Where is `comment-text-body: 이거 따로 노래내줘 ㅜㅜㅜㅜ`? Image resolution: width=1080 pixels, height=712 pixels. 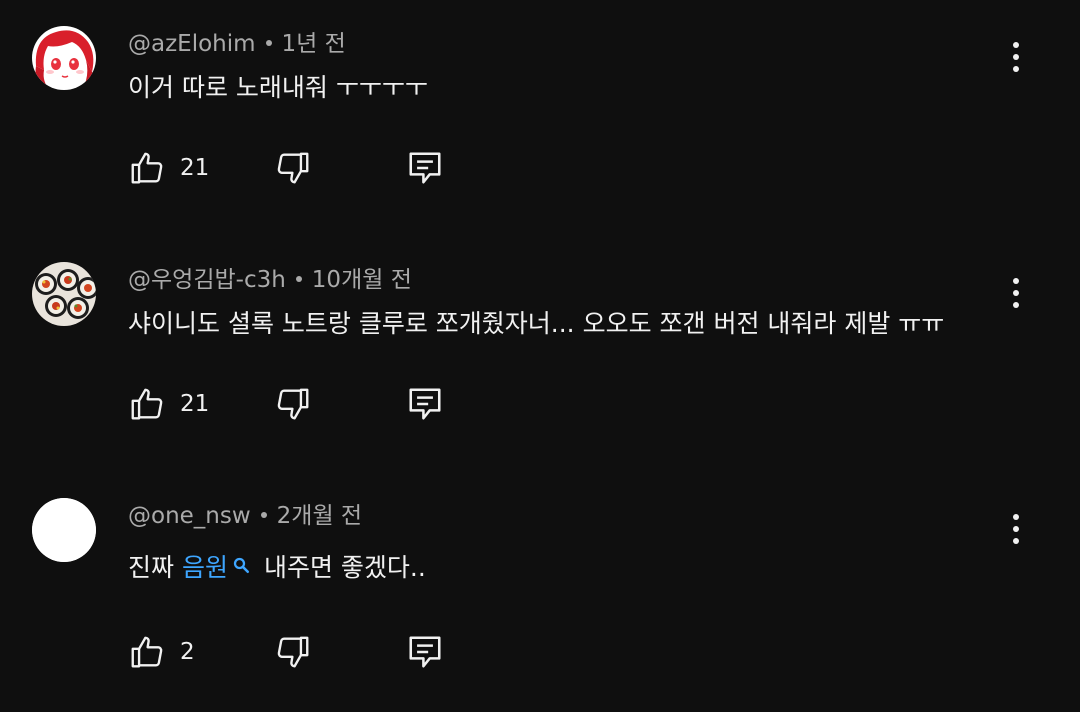 comment-text-body: 이거 따로 노래내줘 ㅜㅜㅜㅜ is located at coordinates (278, 87).